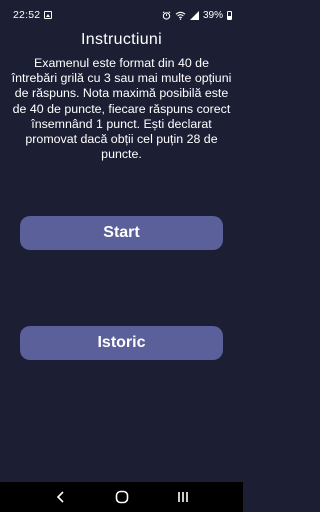  I want to click on recents-icon, so click(182, 497).